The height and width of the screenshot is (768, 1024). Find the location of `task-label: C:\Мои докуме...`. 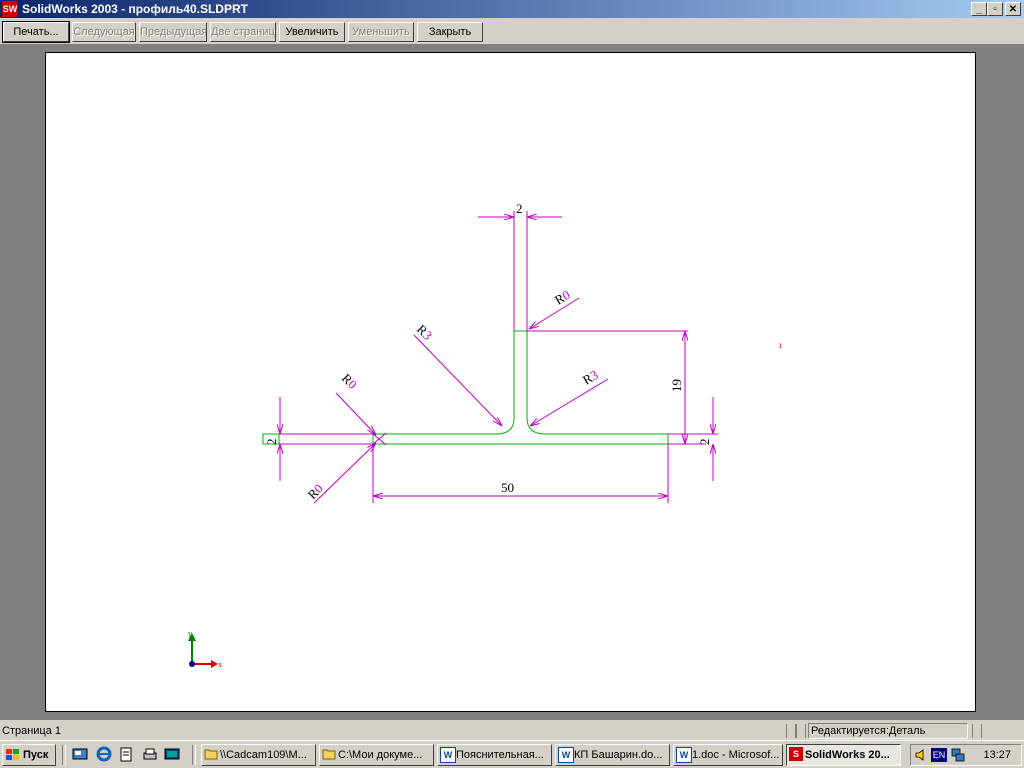

task-label: C:\Мои докуме... is located at coordinates (380, 755).